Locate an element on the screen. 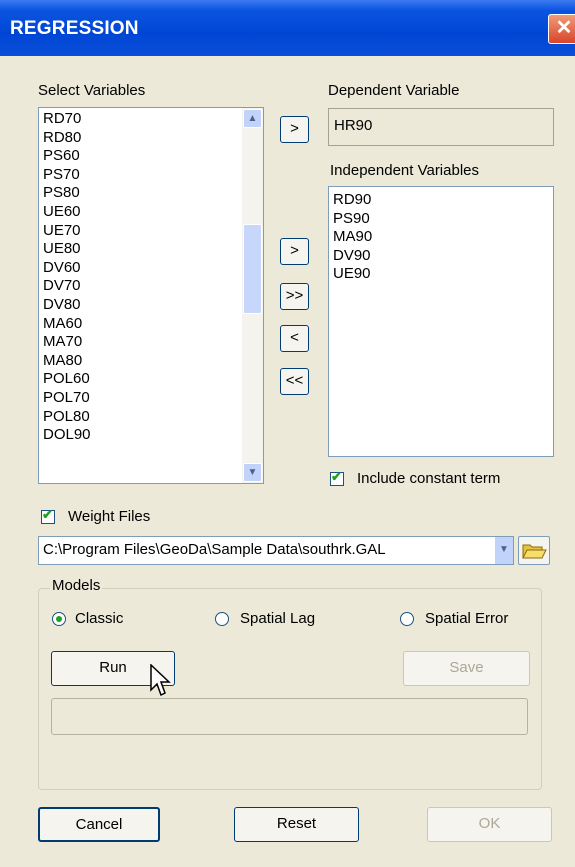 The height and width of the screenshot is (867, 575). independent-list-item: MA90 is located at coordinates (441, 237).